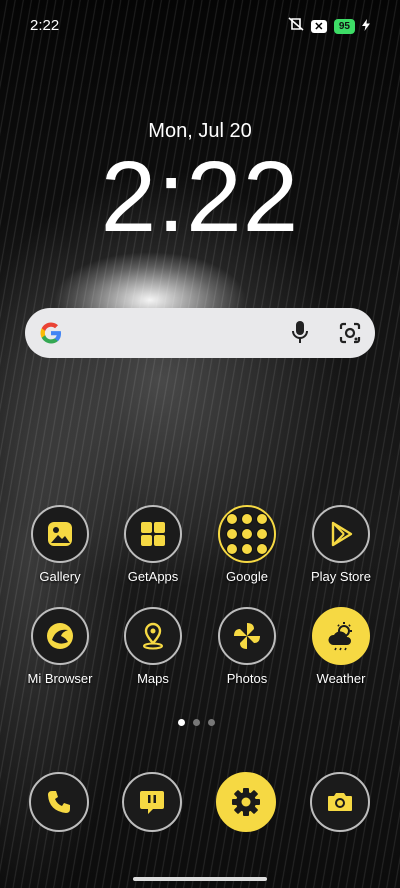  I want to click on vibrate-off-icon, so click(296, 26).